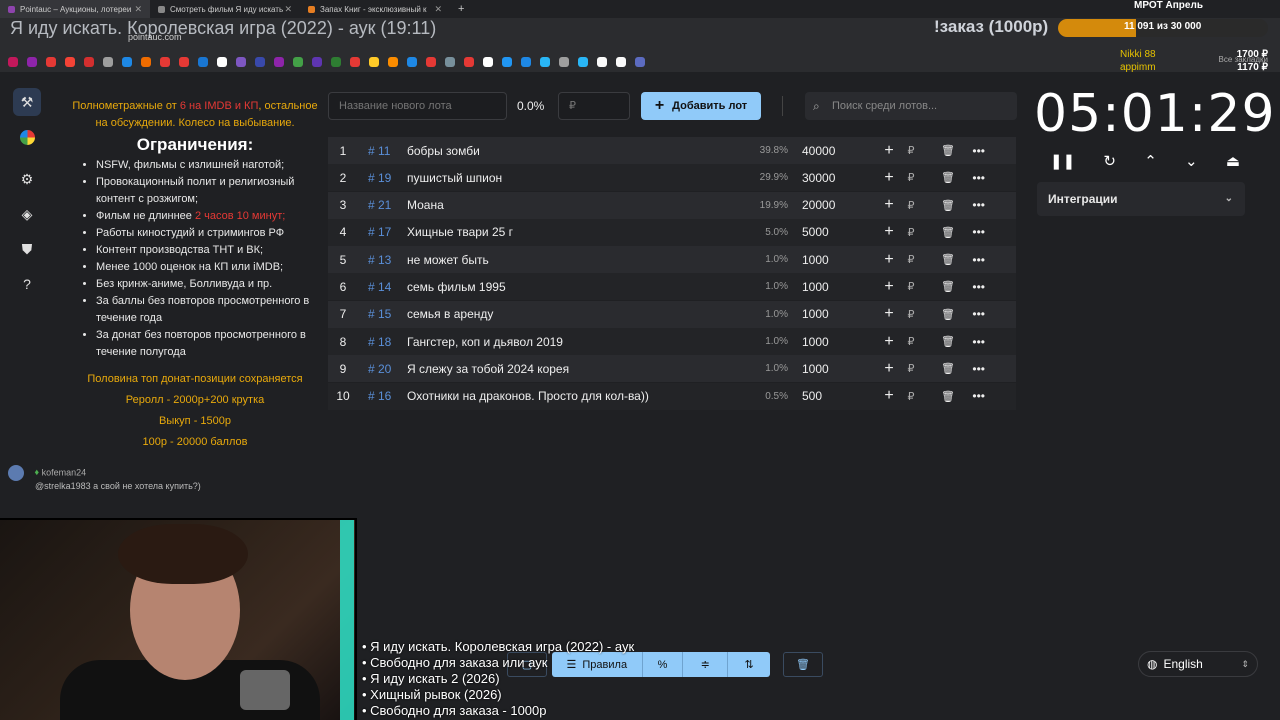  What do you see at coordinates (839, 151) in the screenshot?
I see `lot-amount: 40000` at bounding box center [839, 151].